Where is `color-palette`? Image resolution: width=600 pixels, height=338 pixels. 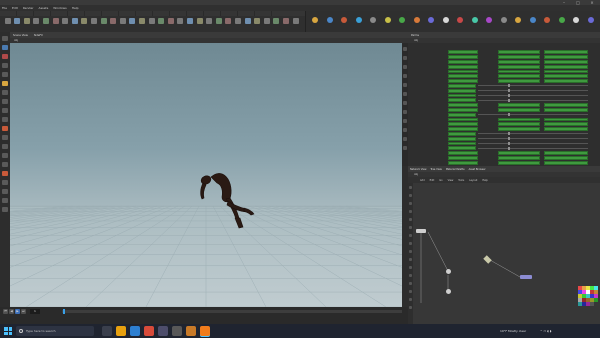 color-palette is located at coordinates (588, 296).